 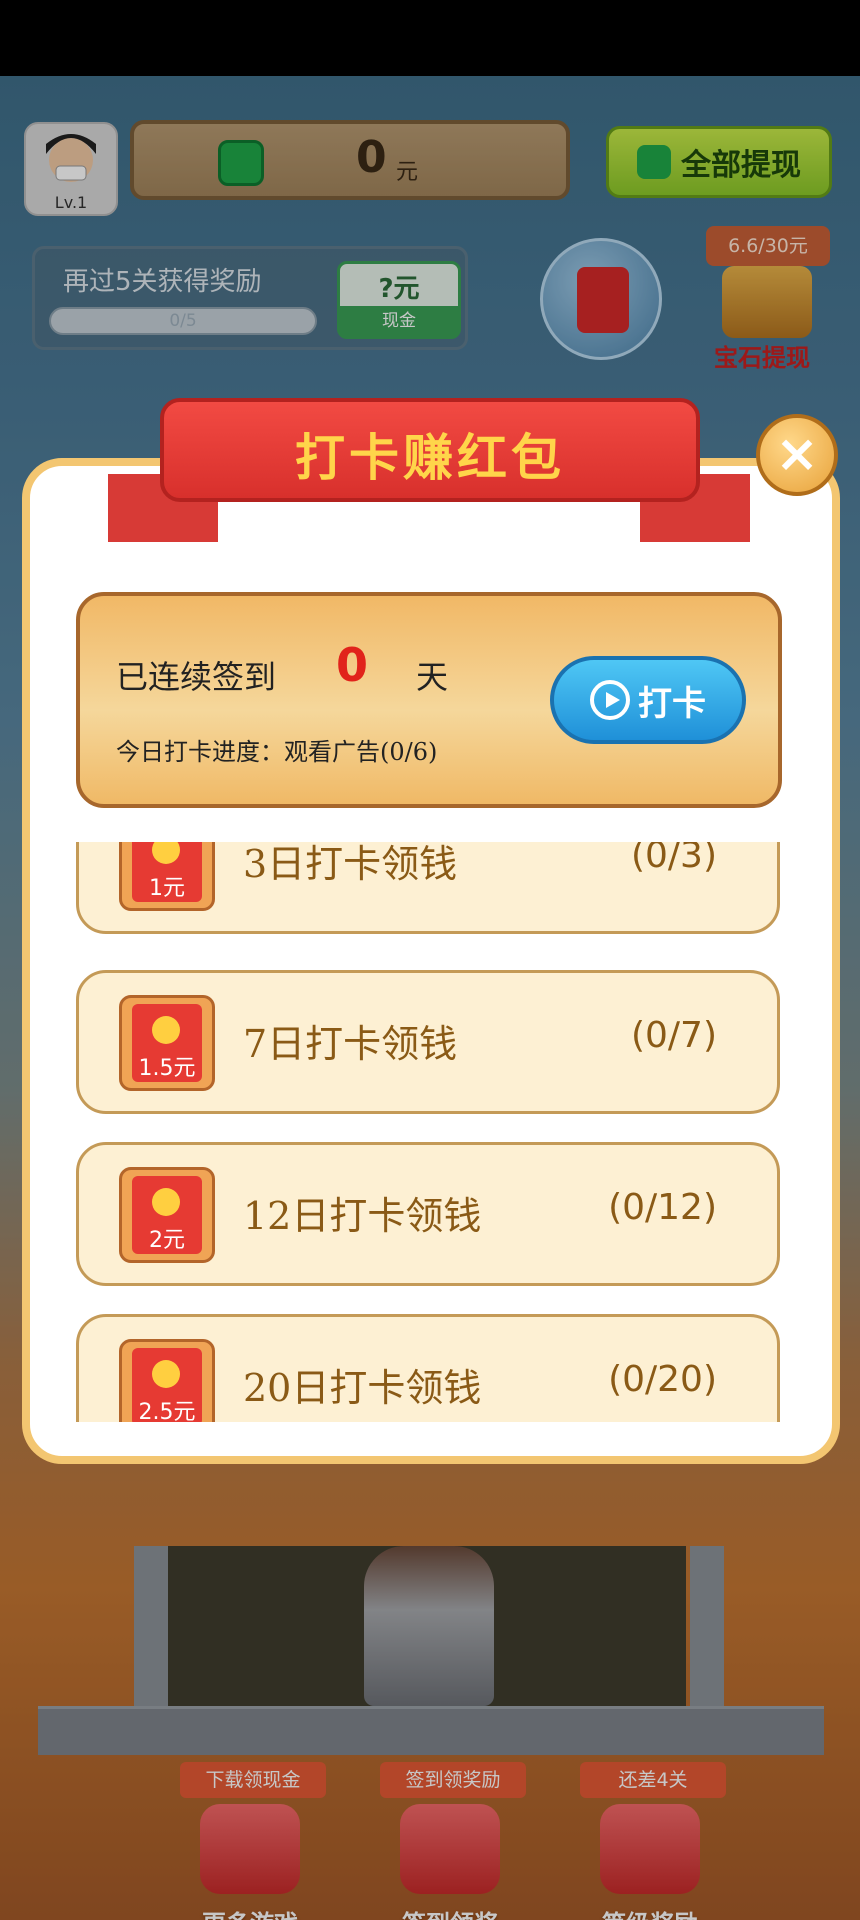 I want to click on streak-suffix: 天, so click(x=432, y=677).